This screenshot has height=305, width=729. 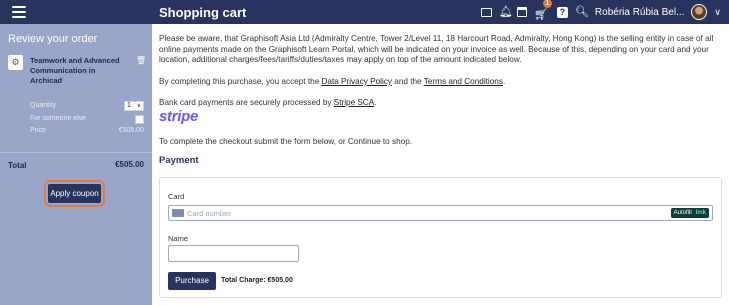 What do you see at coordinates (141, 60) in the screenshot?
I see `trash-icon: 🗑︎` at bounding box center [141, 60].